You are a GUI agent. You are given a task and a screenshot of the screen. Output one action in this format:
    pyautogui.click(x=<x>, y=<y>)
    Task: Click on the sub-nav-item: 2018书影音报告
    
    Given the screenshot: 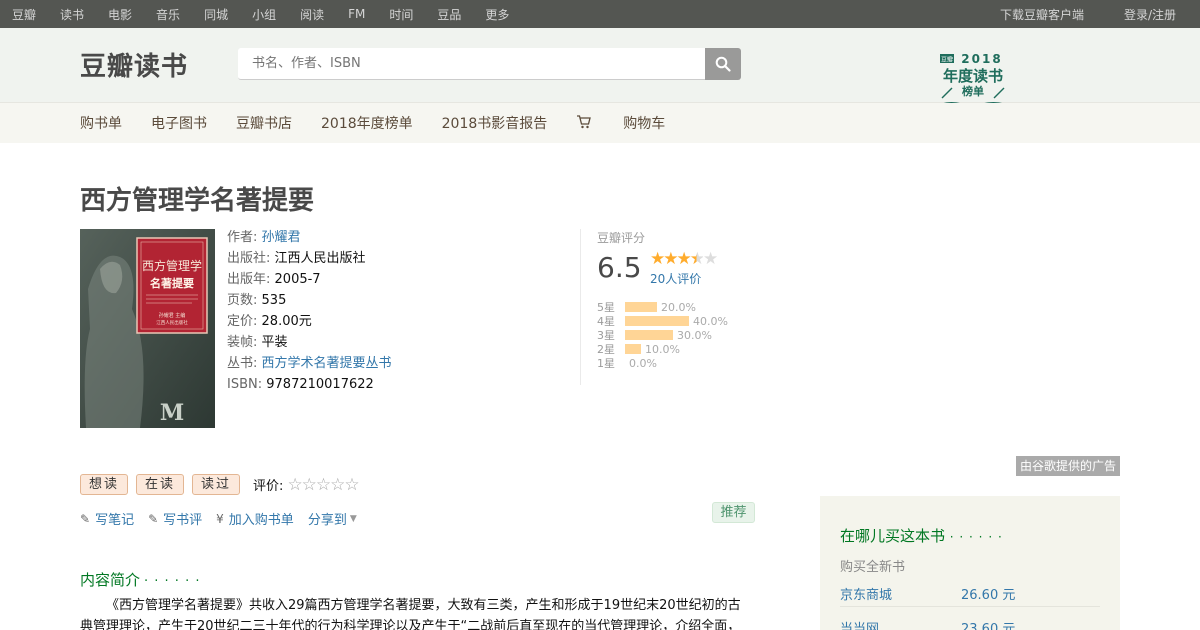 What is the action you would take?
    pyautogui.click(x=495, y=123)
    